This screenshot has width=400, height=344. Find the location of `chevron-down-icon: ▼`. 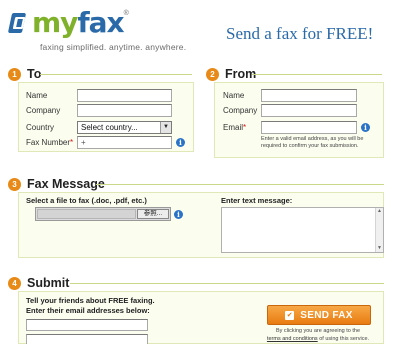

chevron-down-icon: ▼ is located at coordinates (165, 127).